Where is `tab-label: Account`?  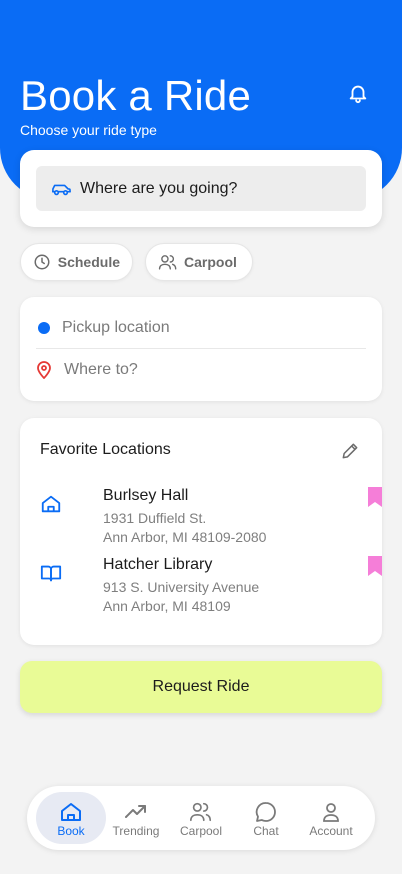 tab-label: Account is located at coordinates (331, 831).